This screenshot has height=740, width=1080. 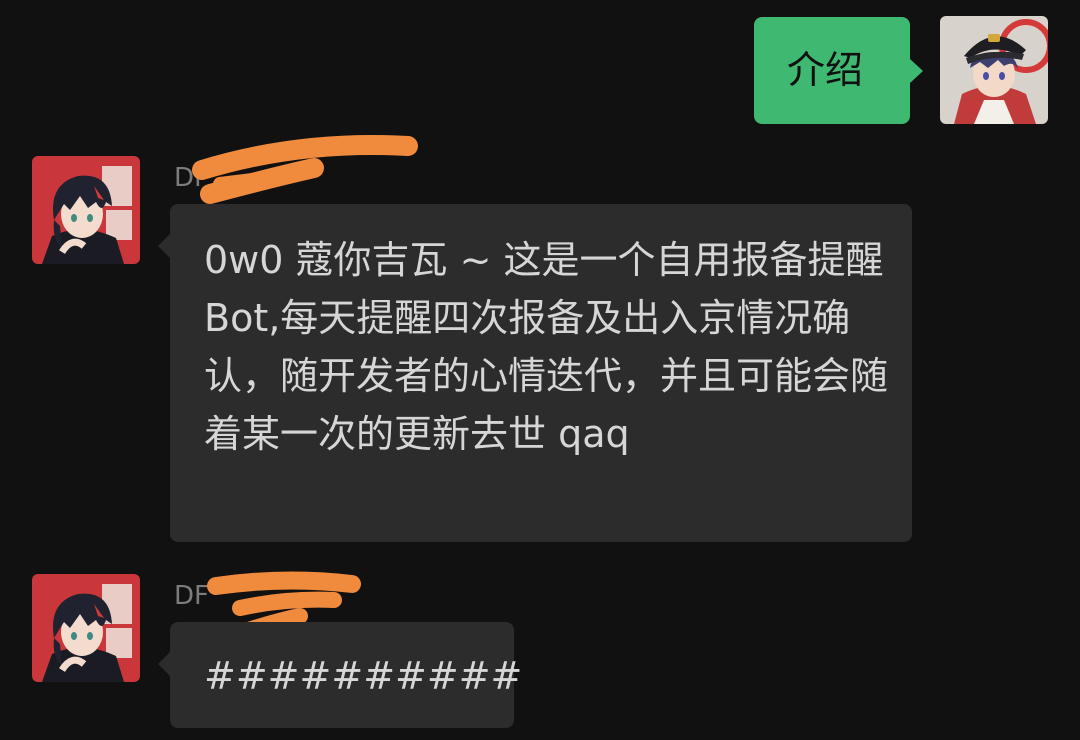 I want to click on outgoing-message-bubble: 介绍, so click(x=838, y=70).